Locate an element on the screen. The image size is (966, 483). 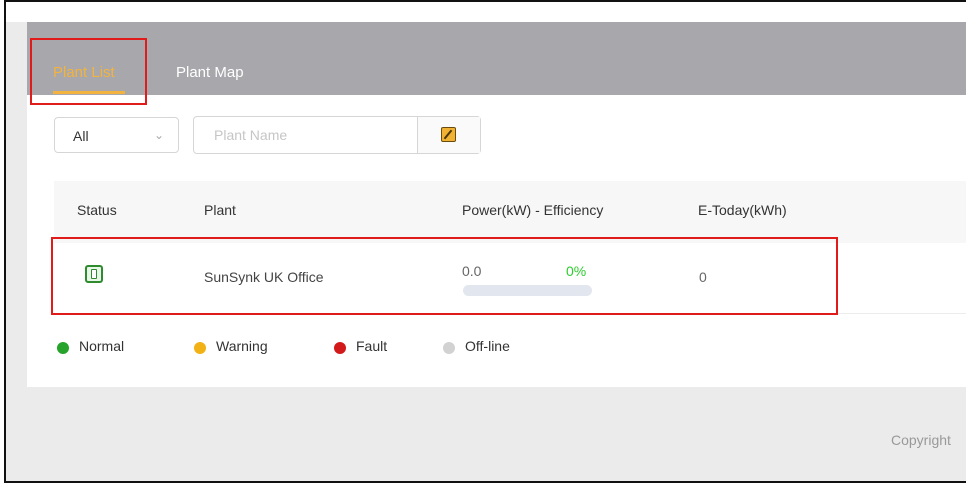
offline-dot-icon is located at coordinates (449, 348).